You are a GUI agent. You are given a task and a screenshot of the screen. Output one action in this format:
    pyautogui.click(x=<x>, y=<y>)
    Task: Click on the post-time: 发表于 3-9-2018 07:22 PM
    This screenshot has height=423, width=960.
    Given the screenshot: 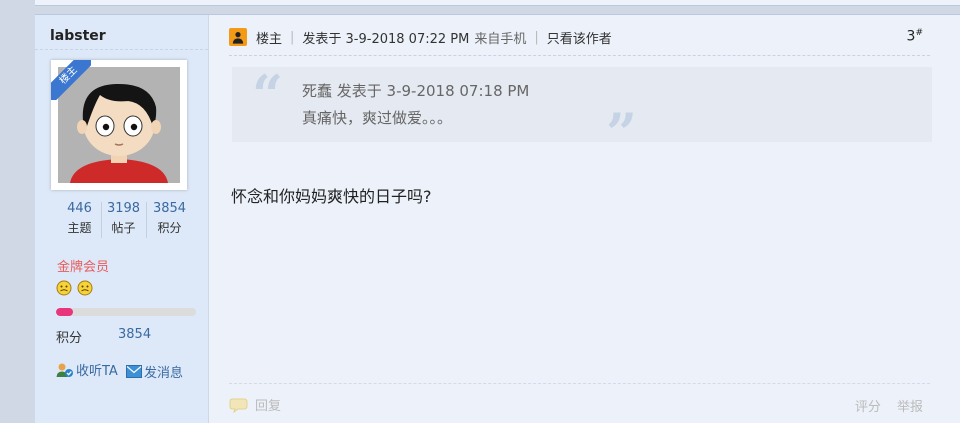 What is the action you would take?
    pyautogui.click(x=386, y=39)
    